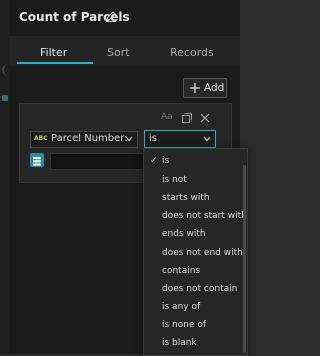  I want to click on active-tab-indicator, so click(55, 63).